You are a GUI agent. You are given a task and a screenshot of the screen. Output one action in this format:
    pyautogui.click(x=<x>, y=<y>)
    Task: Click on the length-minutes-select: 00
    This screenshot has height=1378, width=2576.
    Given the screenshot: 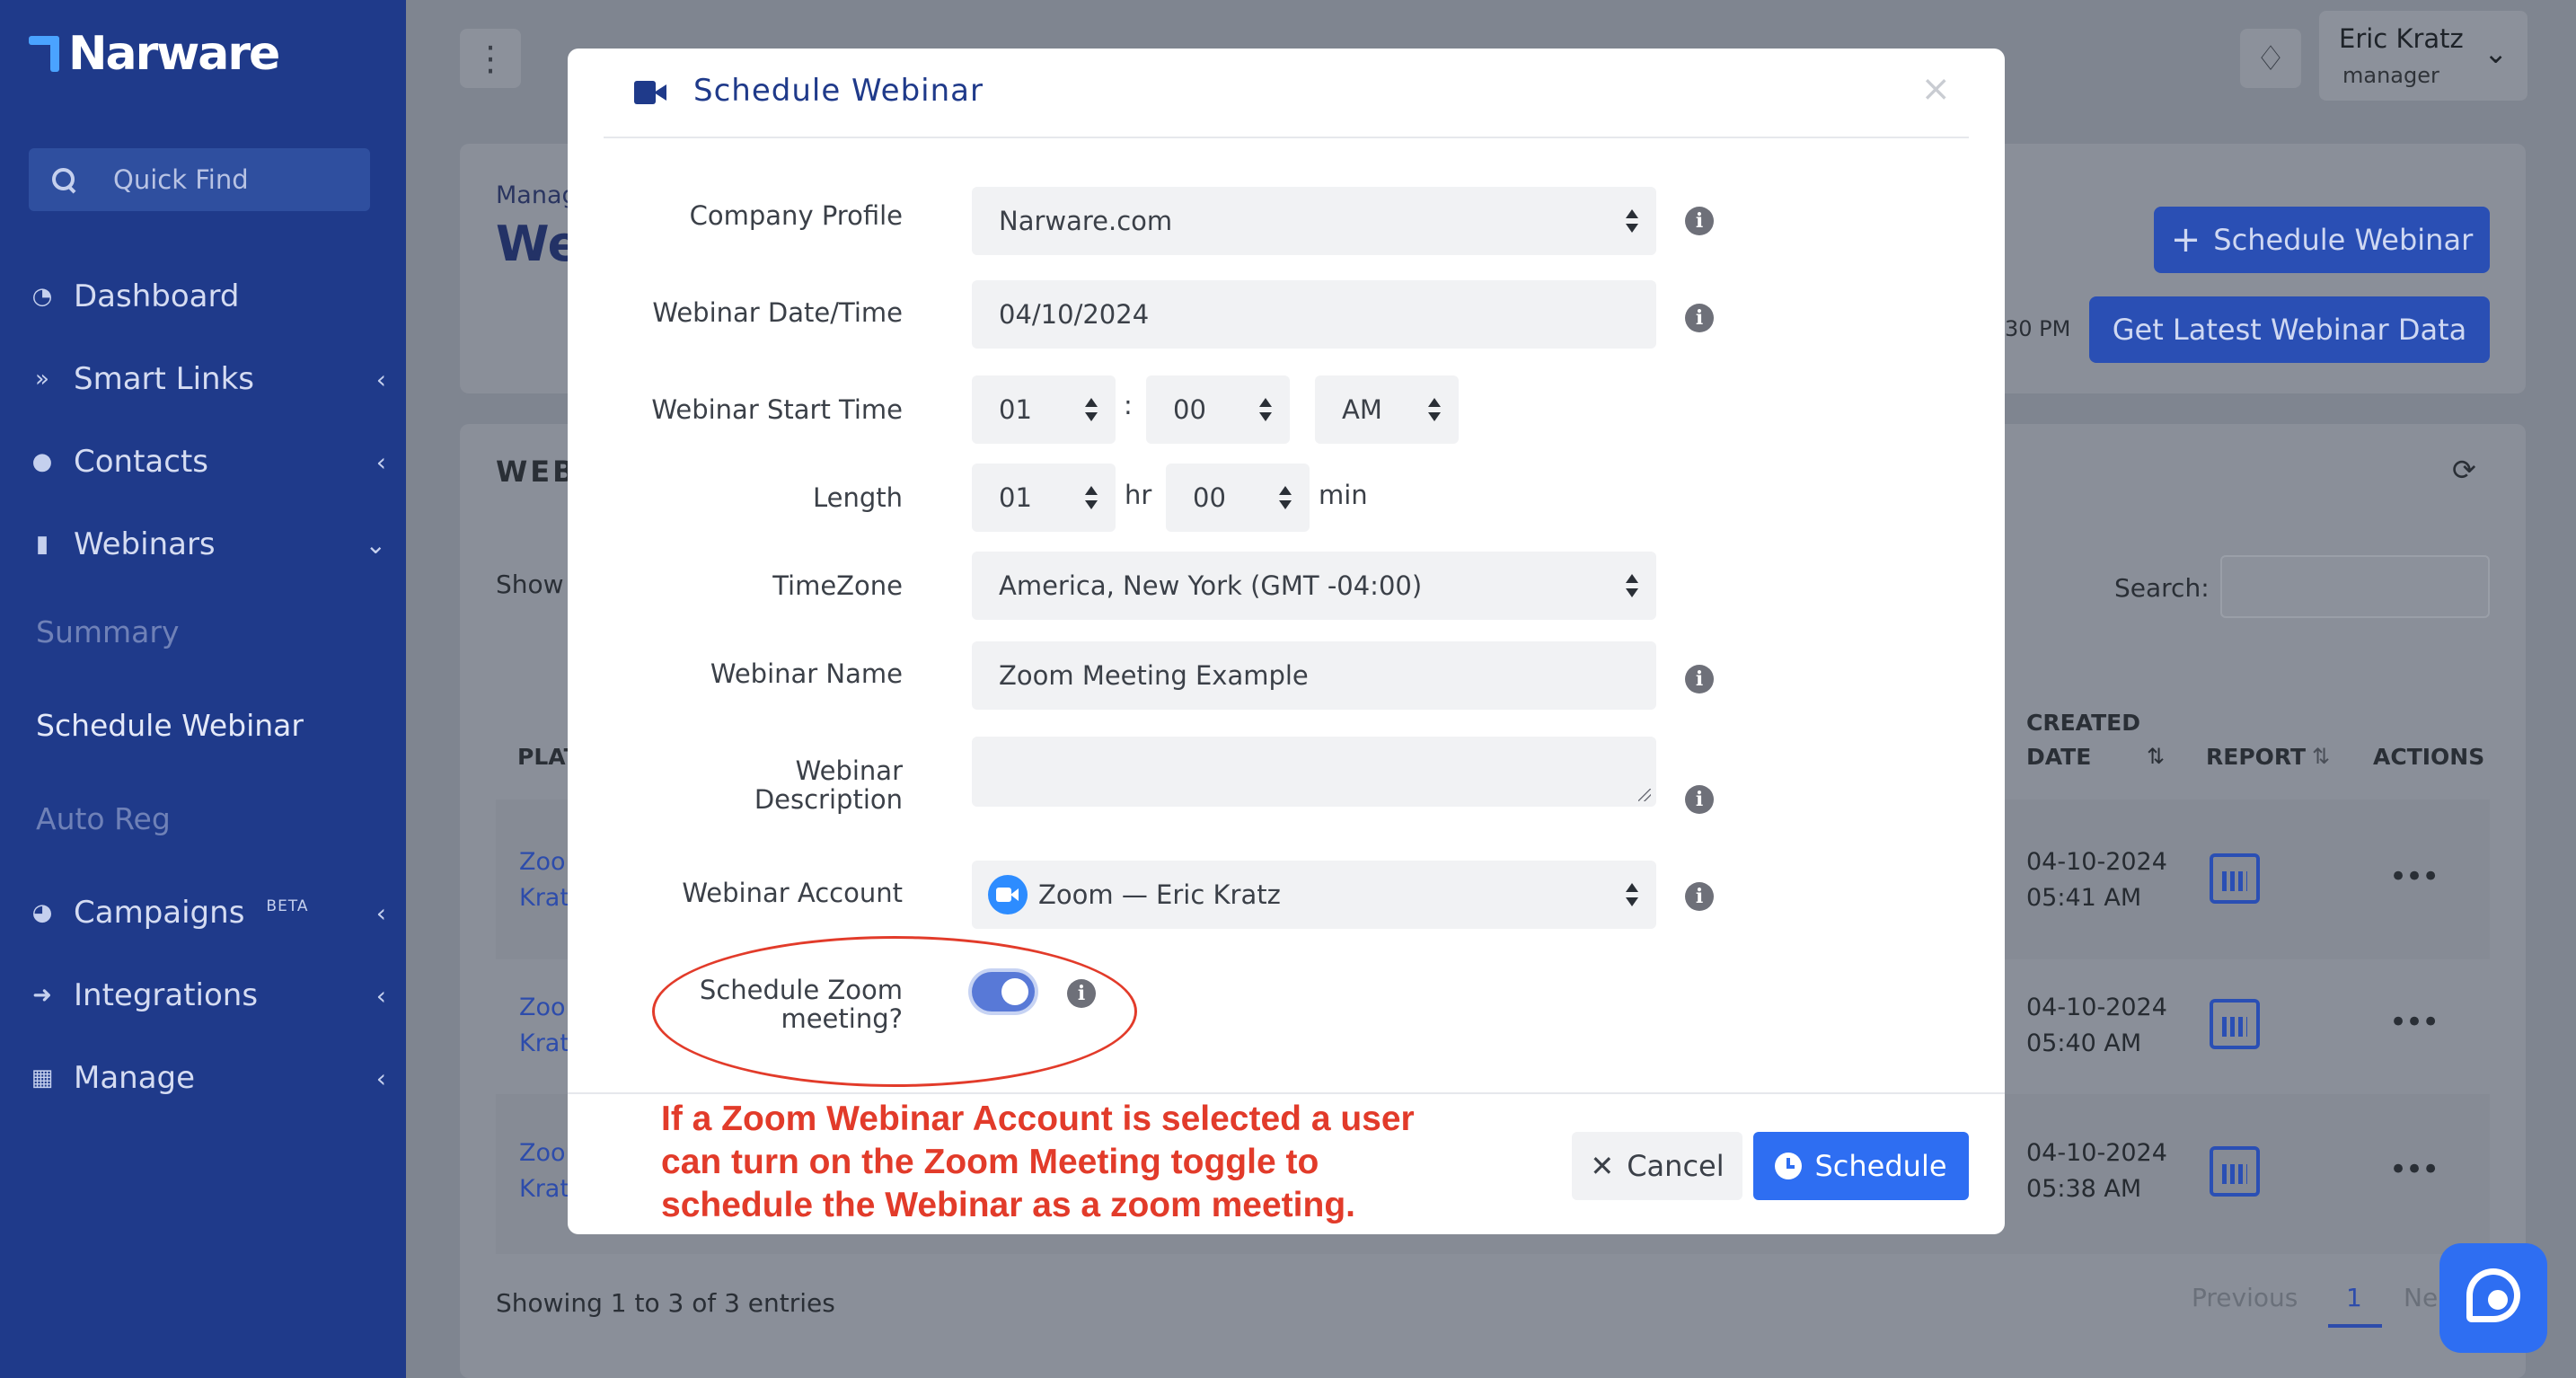 What is the action you would take?
    pyautogui.click(x=1238, y=498)
    